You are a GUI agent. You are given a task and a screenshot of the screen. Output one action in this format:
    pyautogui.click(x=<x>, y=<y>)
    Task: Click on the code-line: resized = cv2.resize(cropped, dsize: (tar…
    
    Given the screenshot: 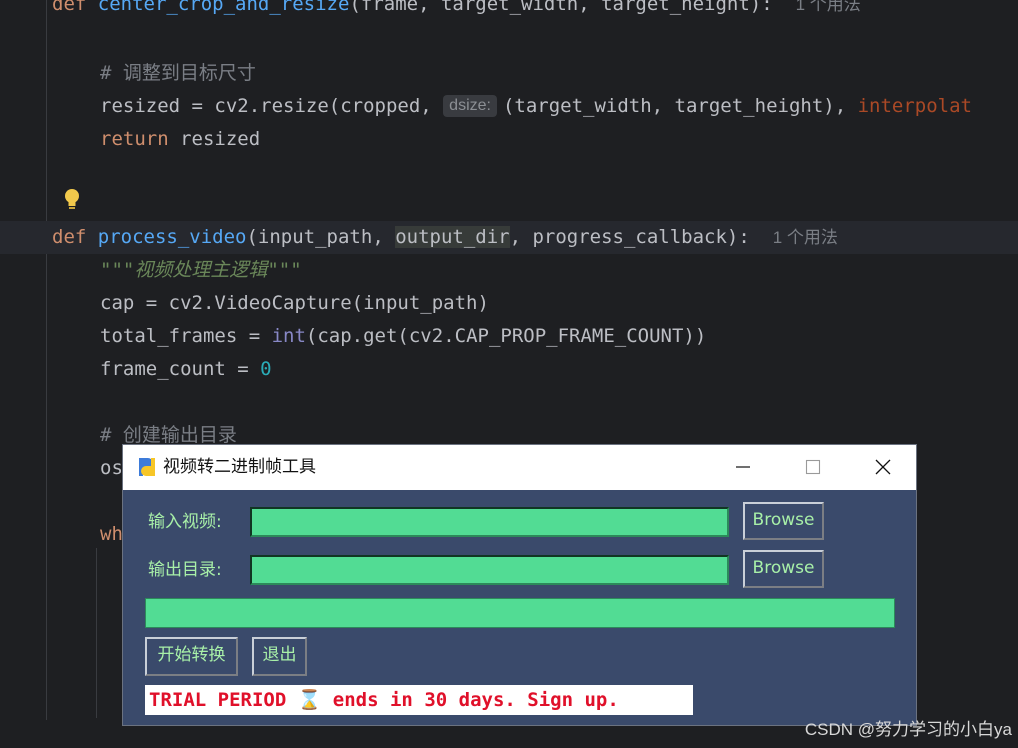 What is the action you would take?
    pyautogui.click(x=509, y=106)
    